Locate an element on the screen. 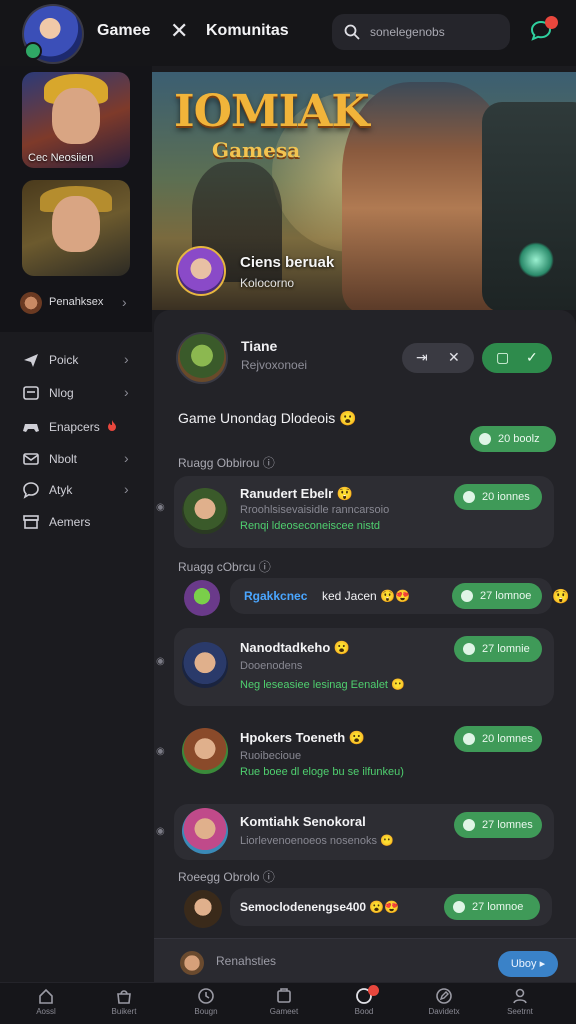 This screenshot has width=576, height=1024. notifications-button is located at coordinates (543, 31).